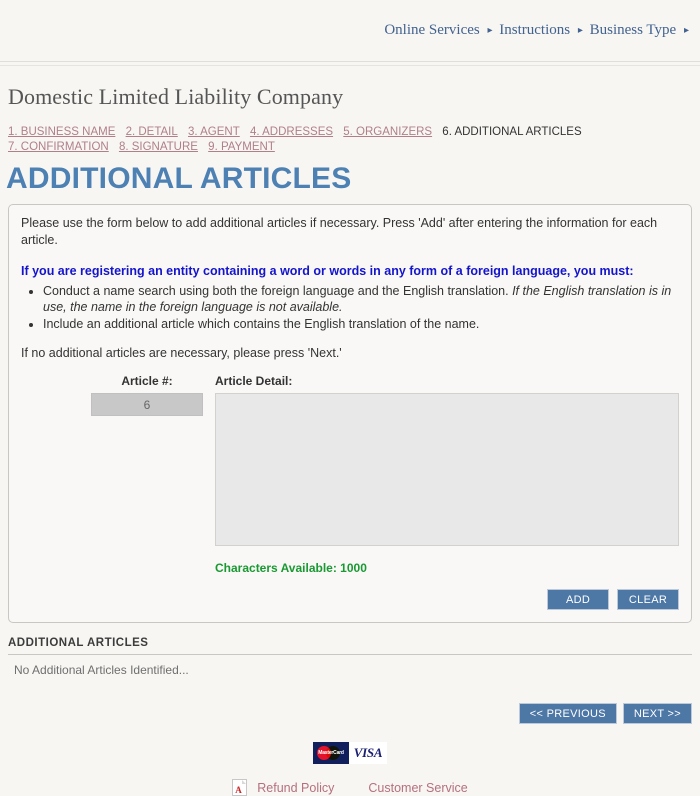  Describe the element at coordinates (254, 381) in the screenshot. I see `article-detail-label: Article Detail:` at that location.